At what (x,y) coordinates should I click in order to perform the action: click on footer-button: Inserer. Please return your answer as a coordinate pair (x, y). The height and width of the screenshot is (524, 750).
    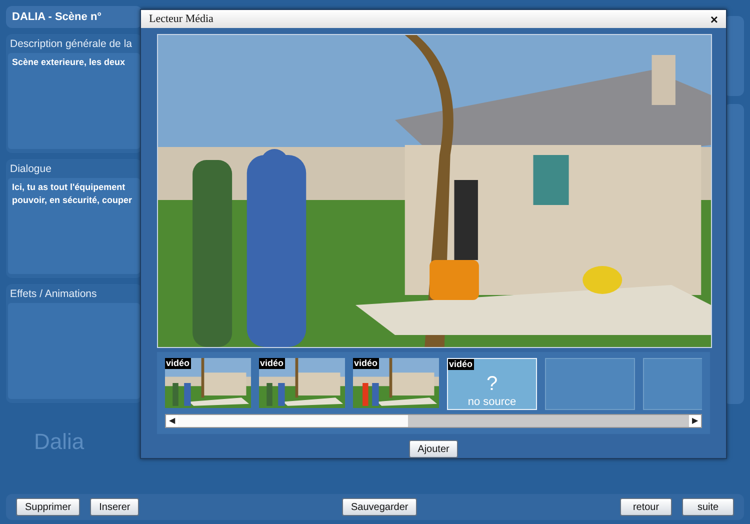
    Looking at the image, I should click on (115, 507).